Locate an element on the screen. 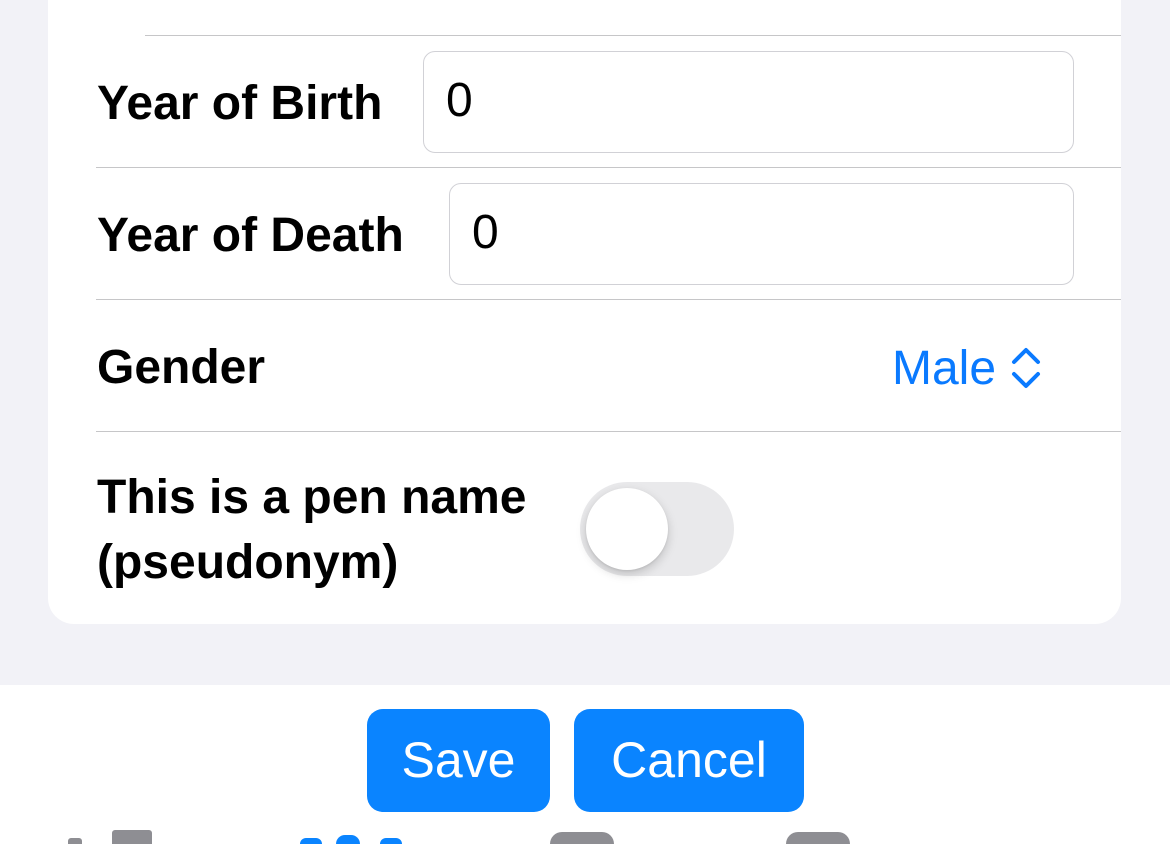 The height and width of the screenshot is (844, 1170). toggle-knob is located at coordinates (627, 529).